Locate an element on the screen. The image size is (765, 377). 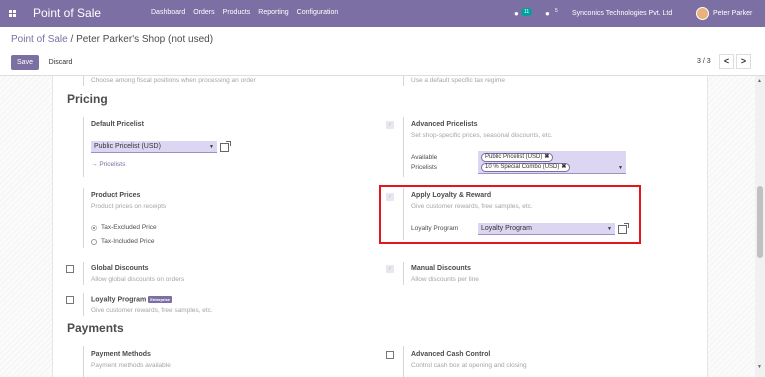
available-pricelists-label: Available Pricelists is located at coordinates (424, 162).